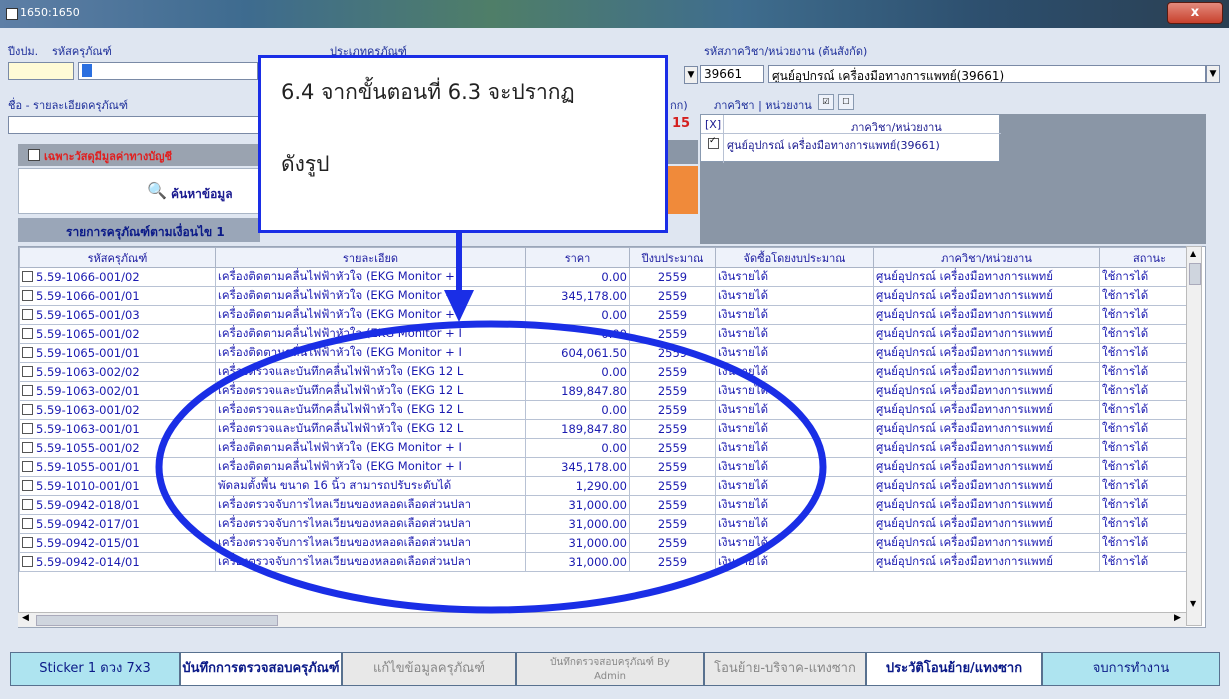 The width and height of the screenshot is (1229, 699). I want to click on asset-type-dropdown-arrow: ▼, so click(691, 75).